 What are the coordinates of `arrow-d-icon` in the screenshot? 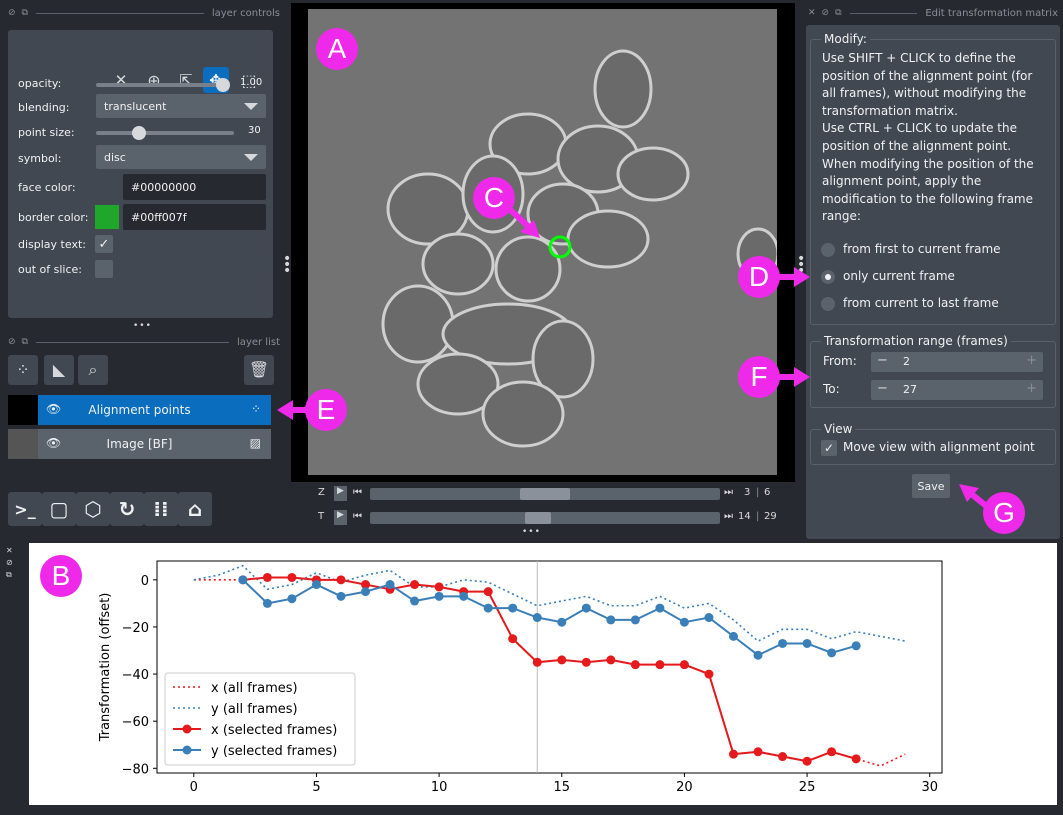 It's located at (794, 277).